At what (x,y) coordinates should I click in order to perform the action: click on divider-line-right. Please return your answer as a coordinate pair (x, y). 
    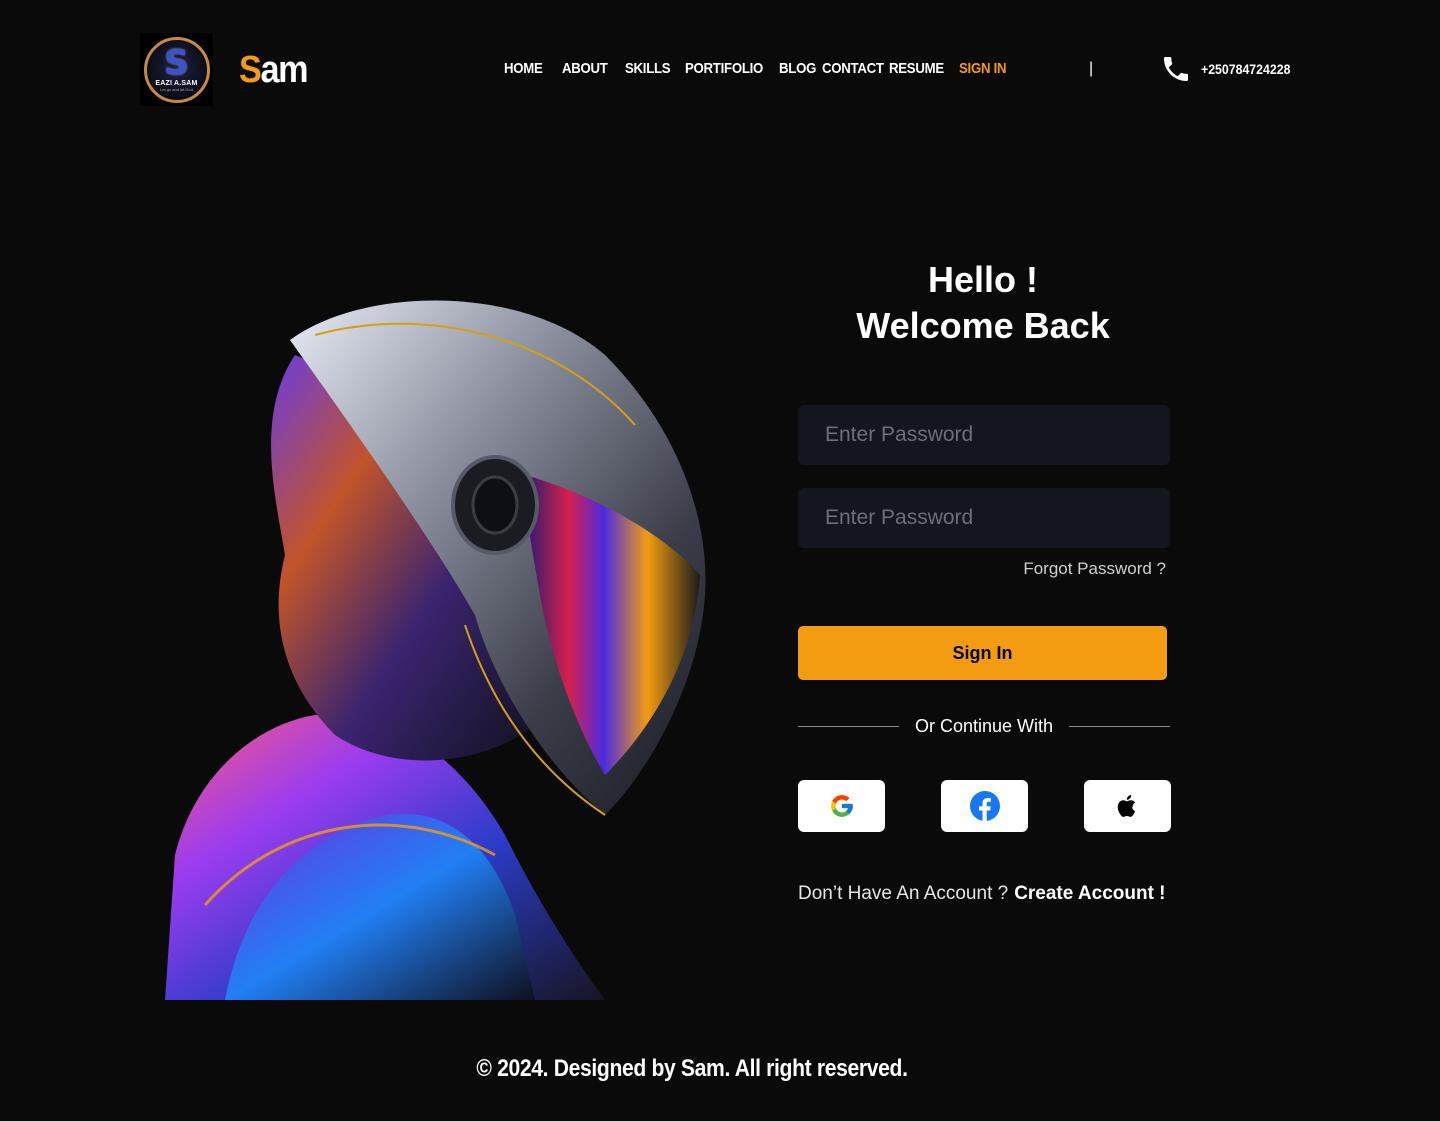
    Looking at the image, I should click on (1119, 726).